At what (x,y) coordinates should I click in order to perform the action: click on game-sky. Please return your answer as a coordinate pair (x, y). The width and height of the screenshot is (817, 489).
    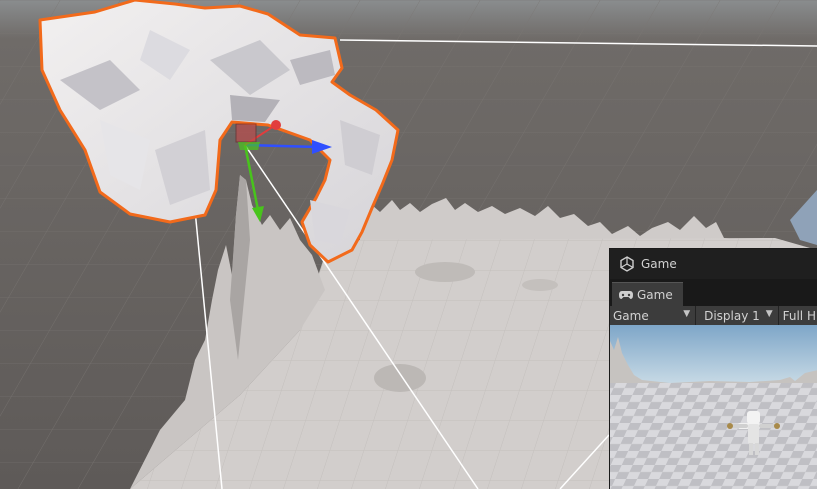
    Looking at the image, I should click on (713, 355).